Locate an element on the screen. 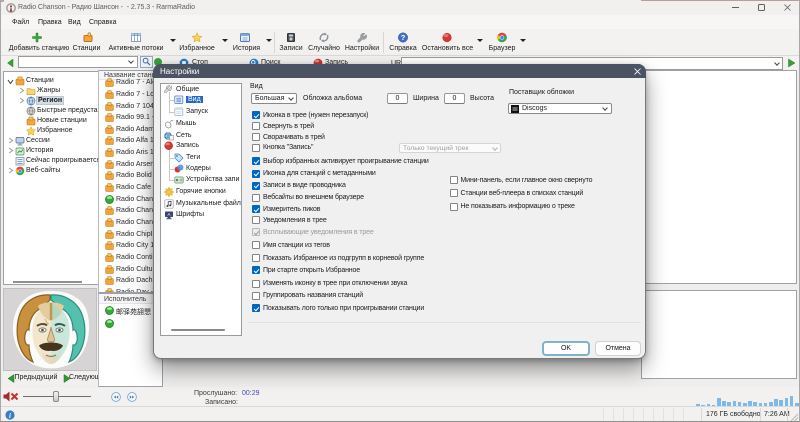  svg-text: i is located at coordinates (10, 416).